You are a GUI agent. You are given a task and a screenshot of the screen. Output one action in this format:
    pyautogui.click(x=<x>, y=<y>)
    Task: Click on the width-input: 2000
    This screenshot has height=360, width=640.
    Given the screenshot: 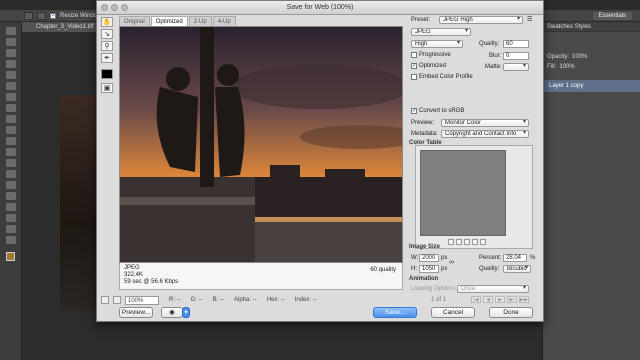 What is the action you would take?
    pyautogui.click(x=429, y=258)
    